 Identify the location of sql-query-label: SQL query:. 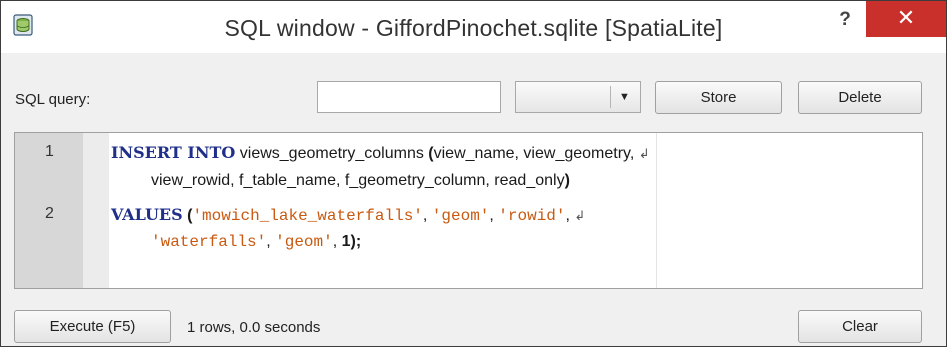
(53, 99).